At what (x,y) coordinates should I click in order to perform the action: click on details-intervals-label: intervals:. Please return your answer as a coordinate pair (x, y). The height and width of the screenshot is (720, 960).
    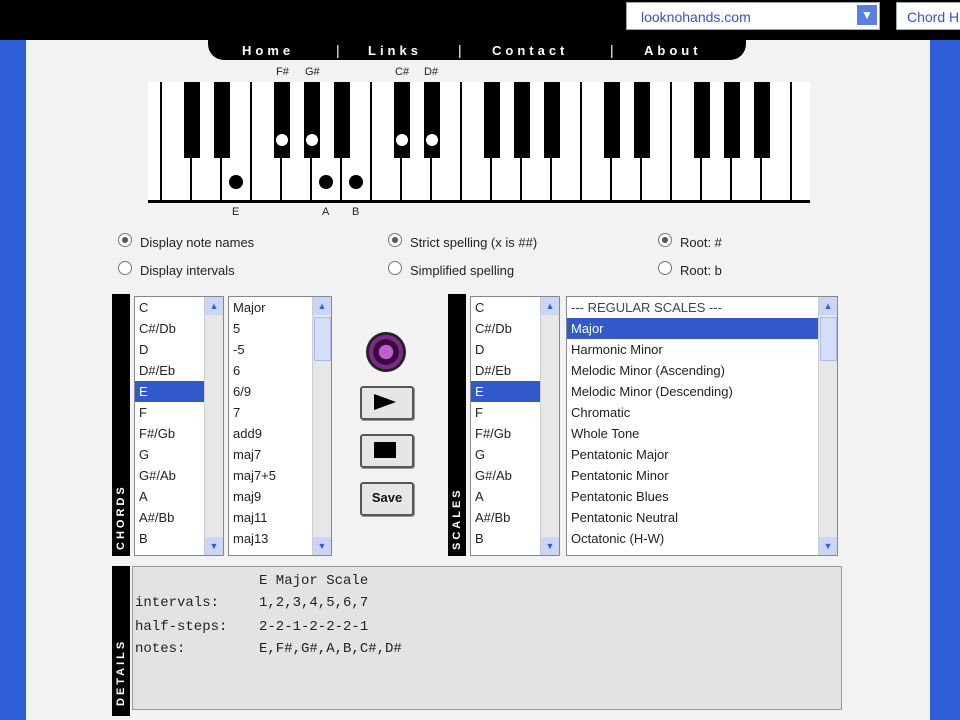
    Looking at the image, I should click on (177, 603).